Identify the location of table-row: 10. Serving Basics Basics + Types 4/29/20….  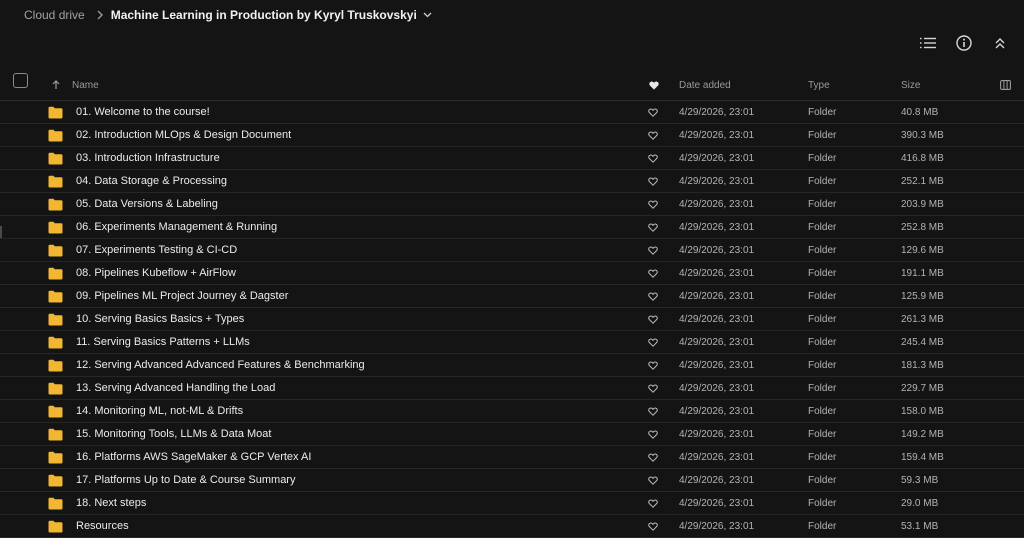
(512, 319).